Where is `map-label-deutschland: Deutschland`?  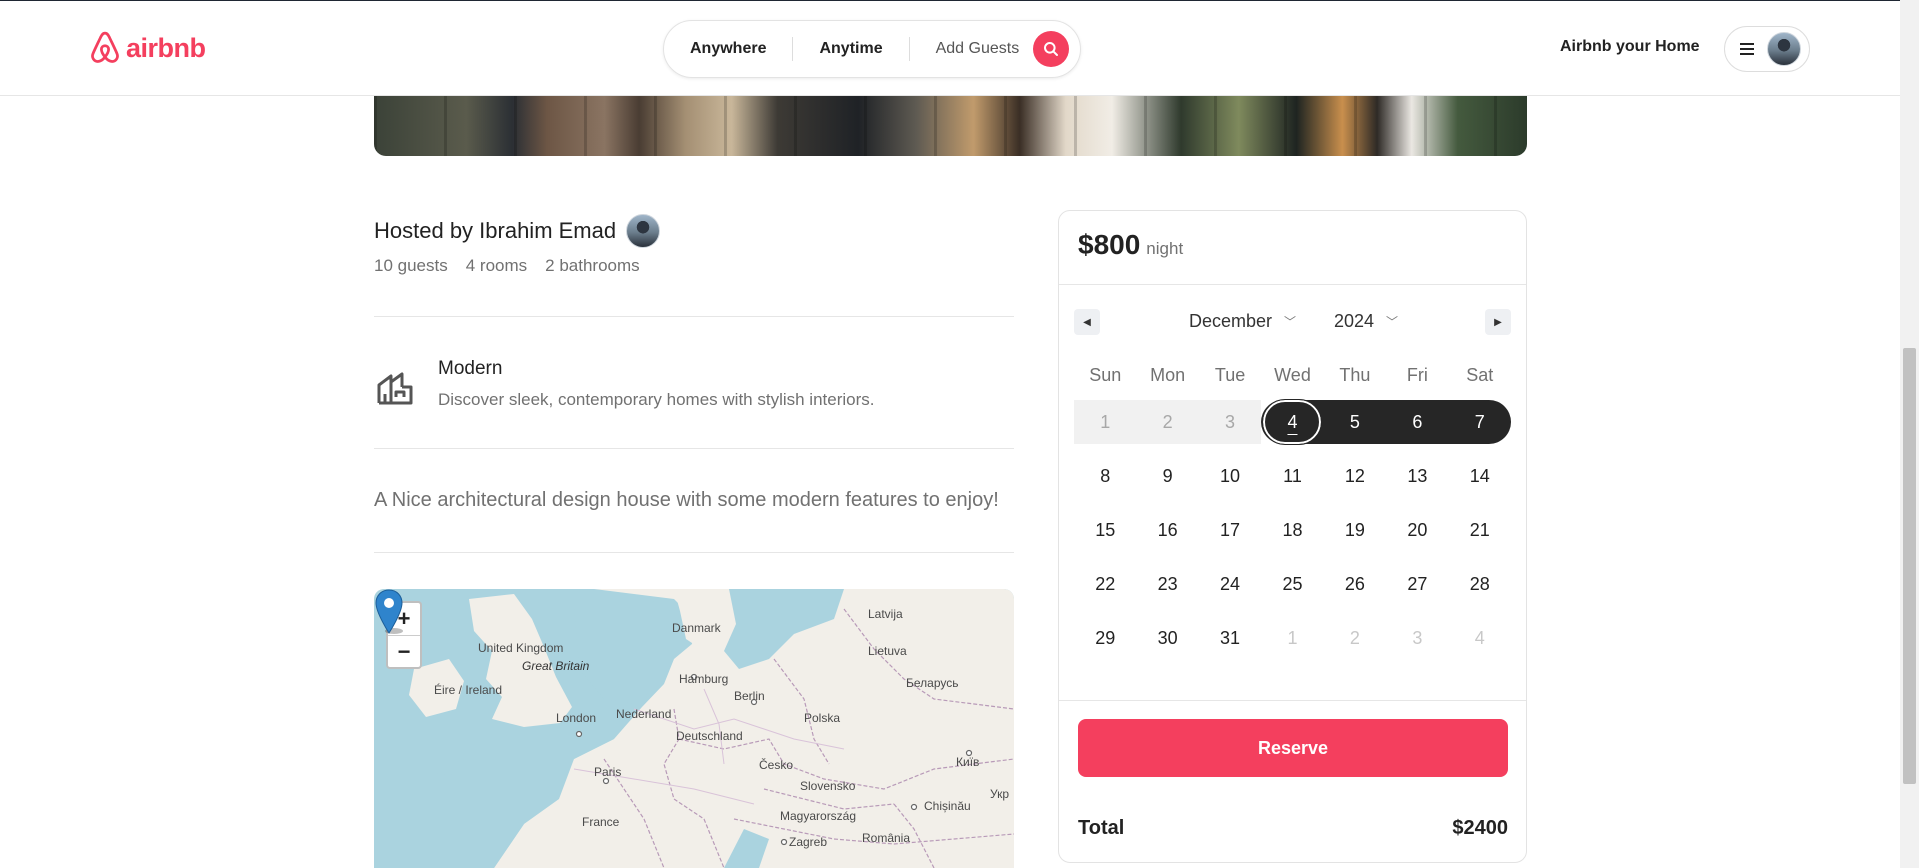
map-label-deutschland: Deutschland is located at coordinates (709, 736).